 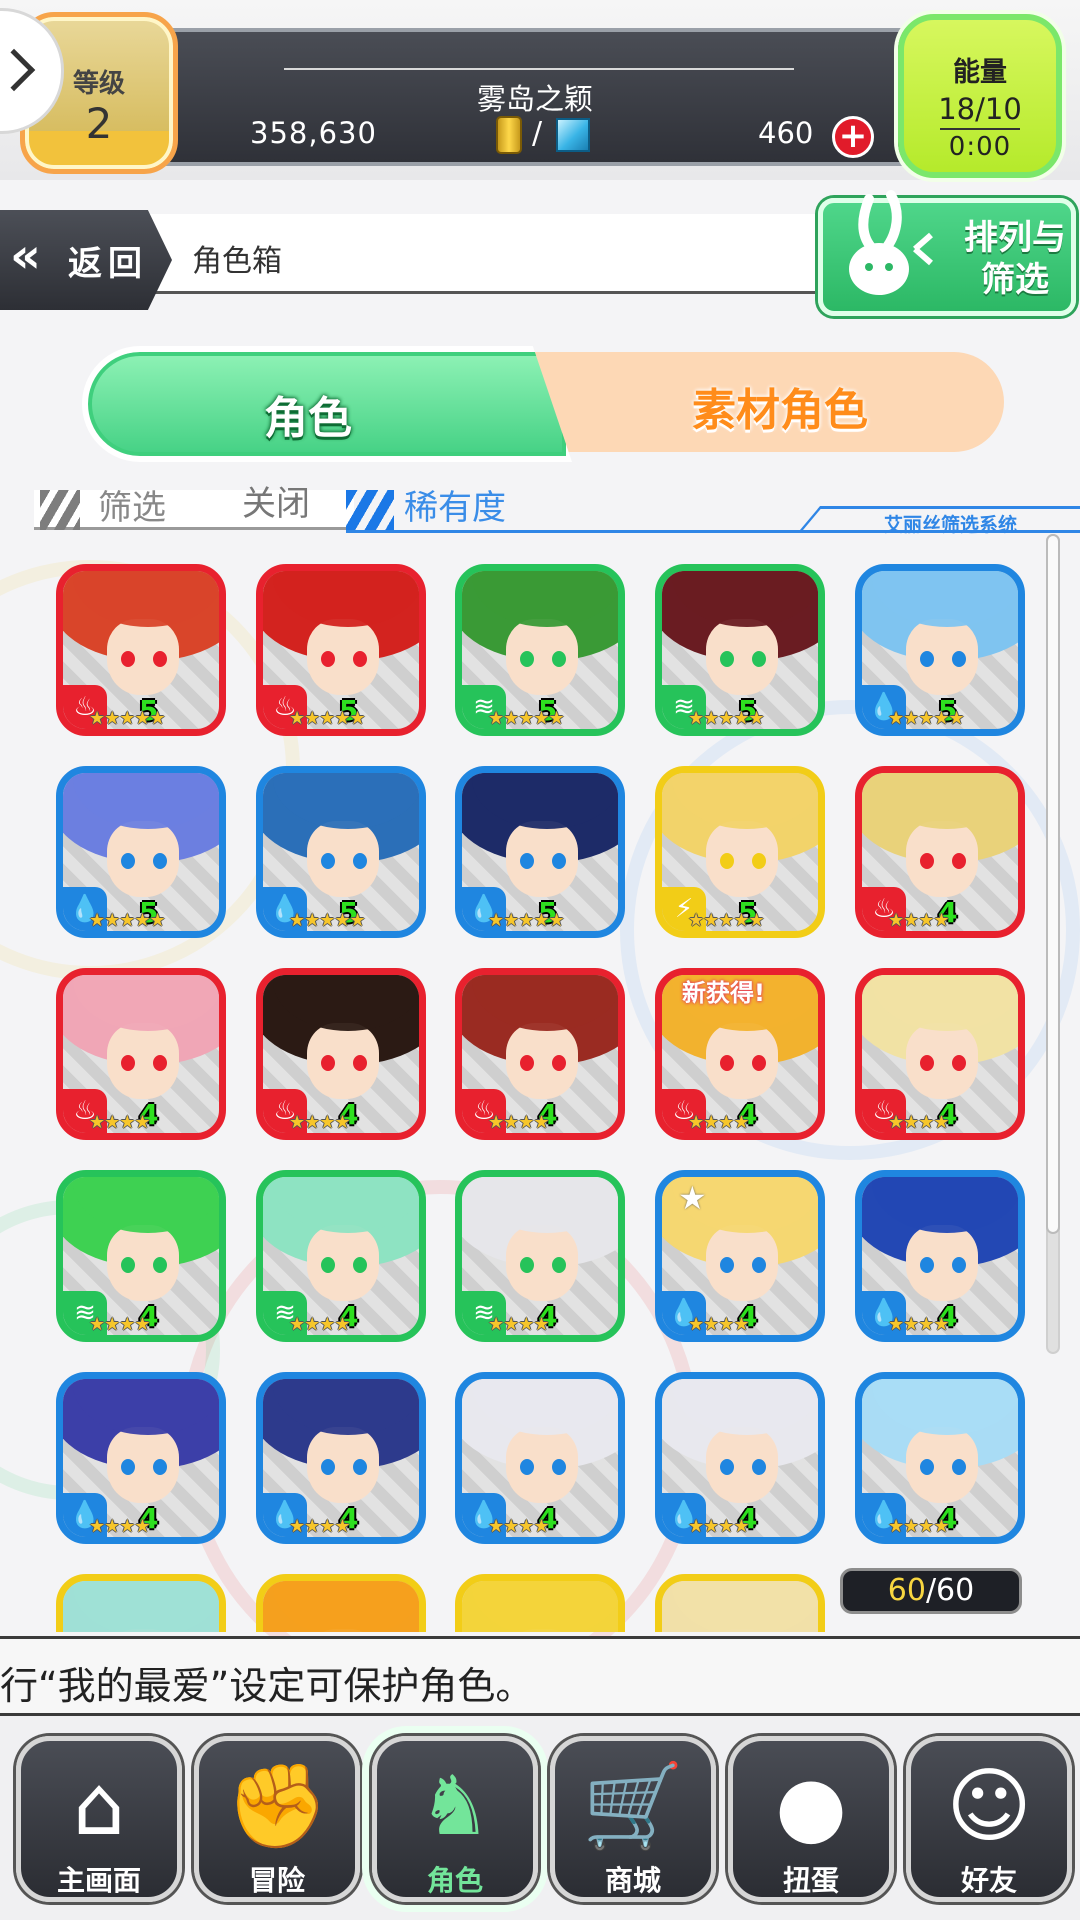 What do you see at coordinates (1053, 884) in the screenshot?
I see `scrollbar-thumb` at bounding box center [1053, 884].